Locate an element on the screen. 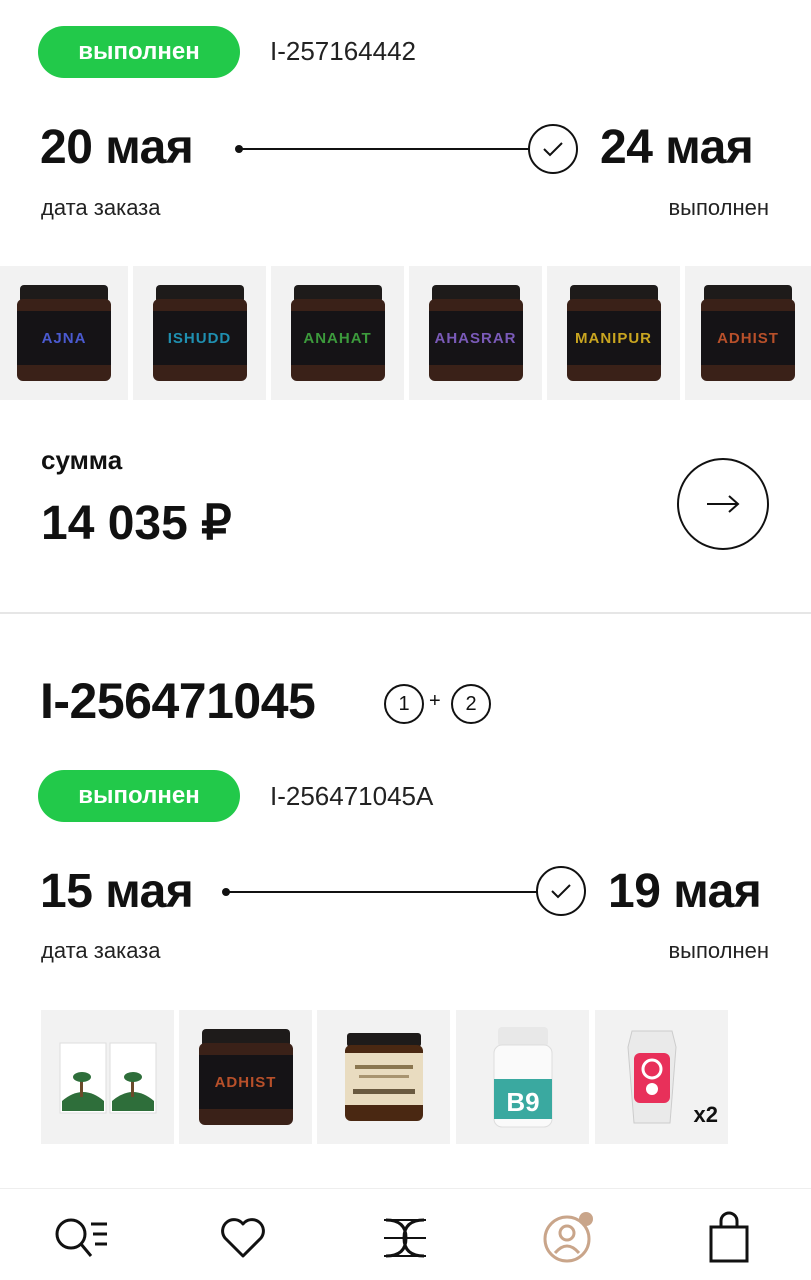  candle-jar-image: AHASRAR is located at coordinates (475, 333).